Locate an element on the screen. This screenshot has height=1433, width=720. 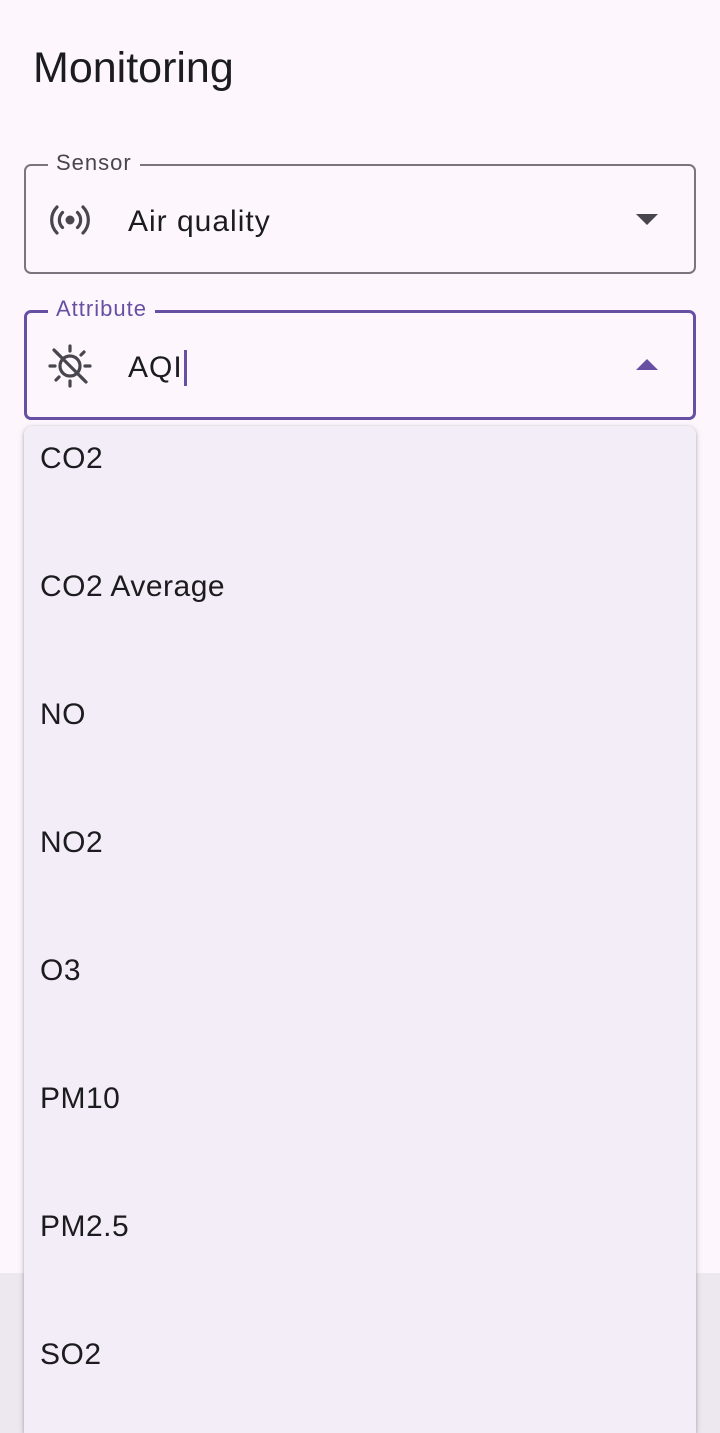
sensors-icon is located at coordinates (70, 220).